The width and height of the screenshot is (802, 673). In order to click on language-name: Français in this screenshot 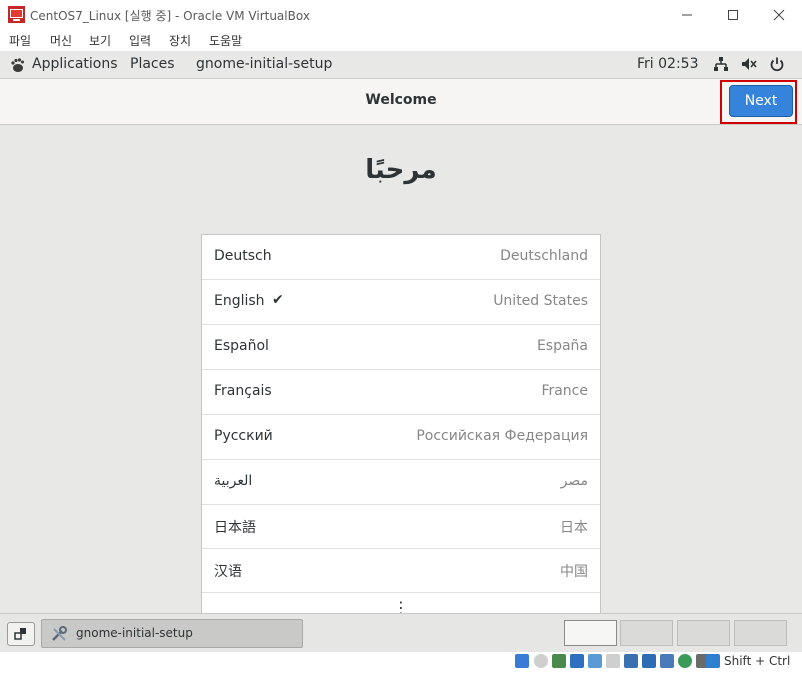, I will do `click(243, 391)`.